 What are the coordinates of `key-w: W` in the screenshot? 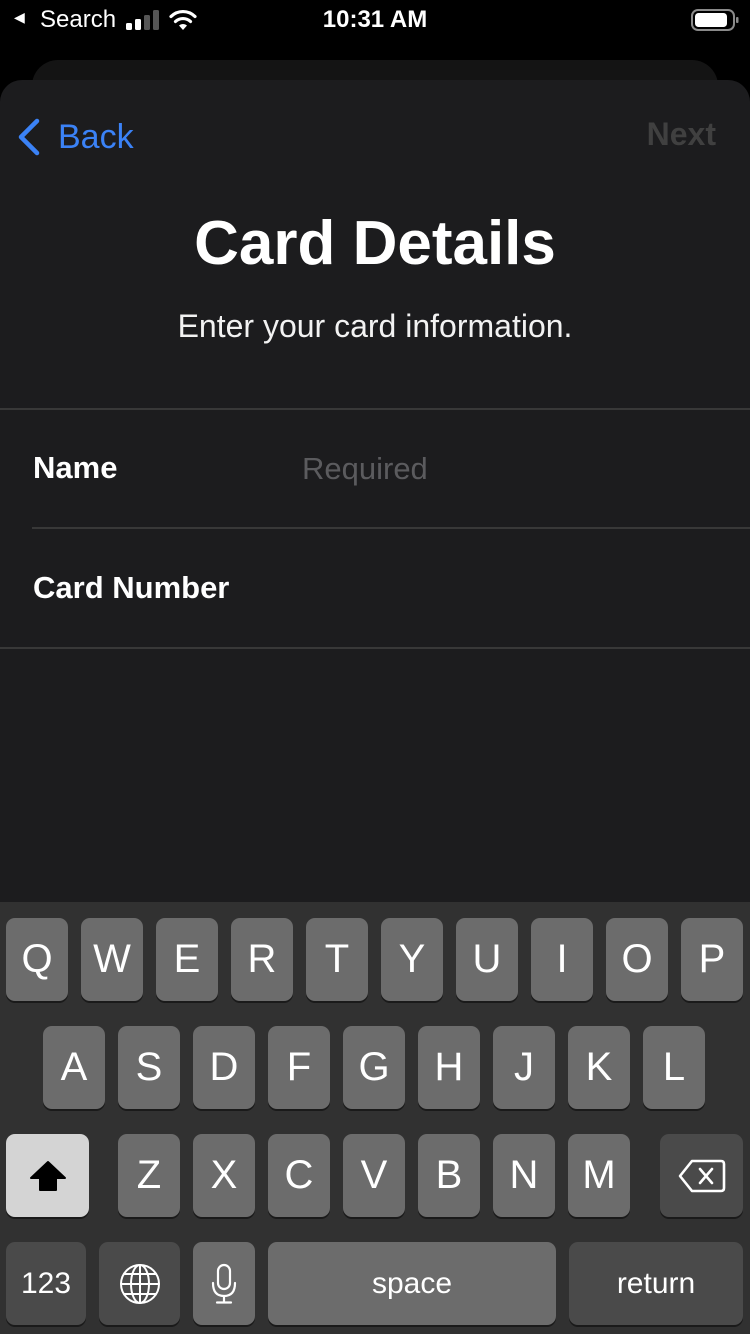 It's located at (112, 959).